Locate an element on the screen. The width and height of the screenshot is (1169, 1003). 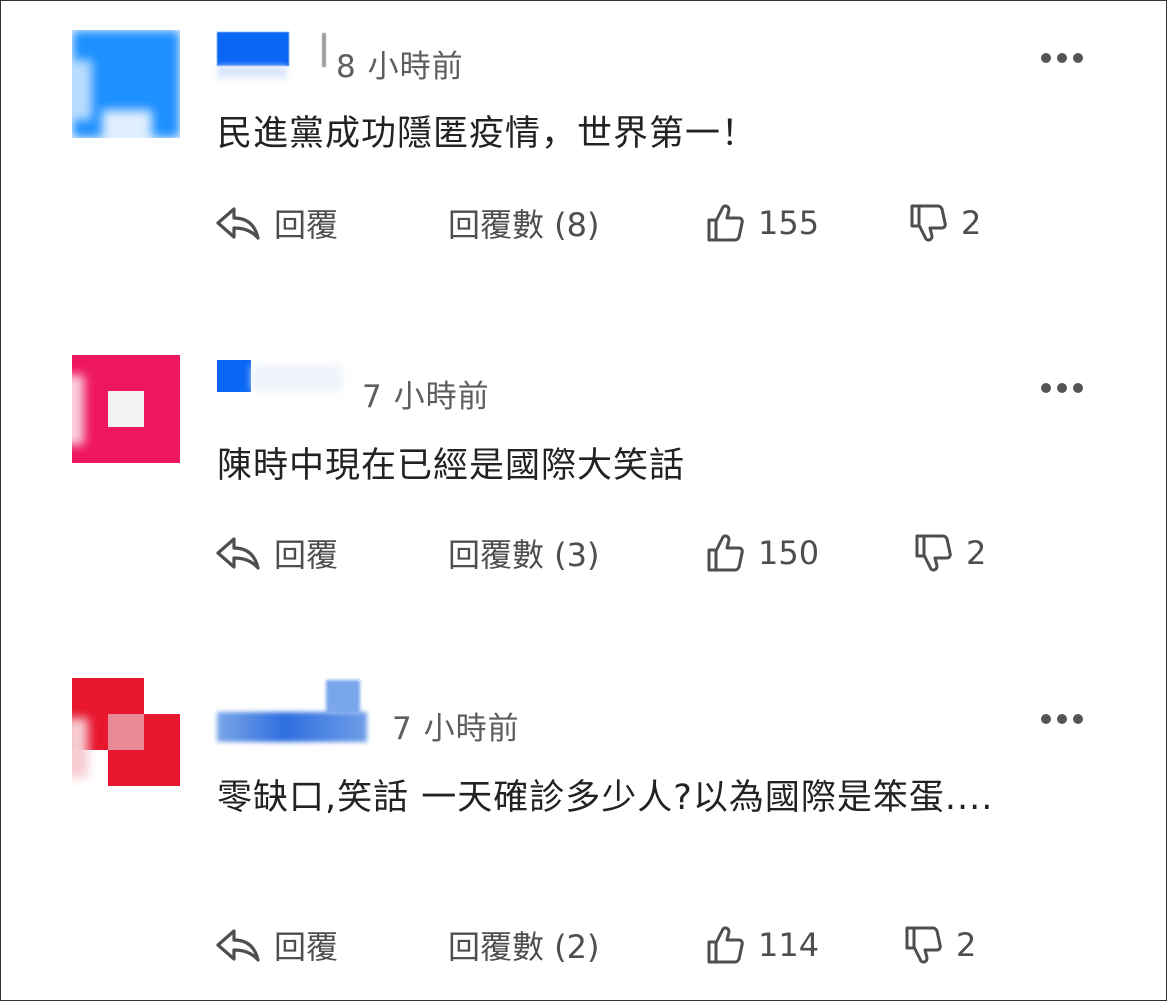
like-count: 150 is located at coordinates (789, 553).